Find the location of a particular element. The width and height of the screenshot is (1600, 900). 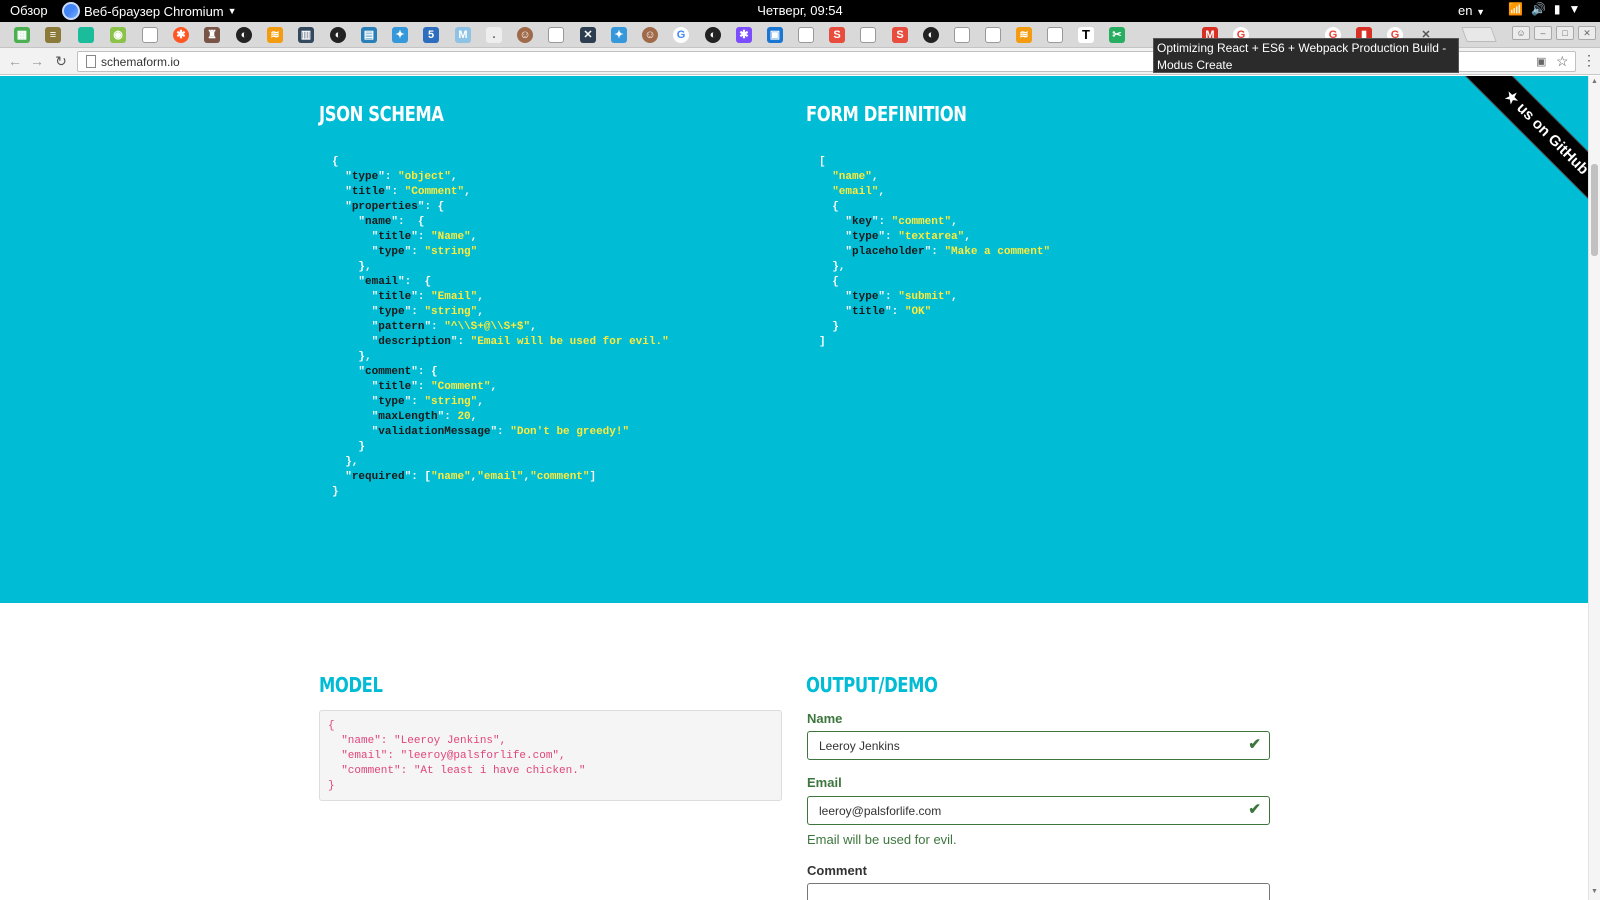

activities-button: Обзор is located at coordinates (29, 10).